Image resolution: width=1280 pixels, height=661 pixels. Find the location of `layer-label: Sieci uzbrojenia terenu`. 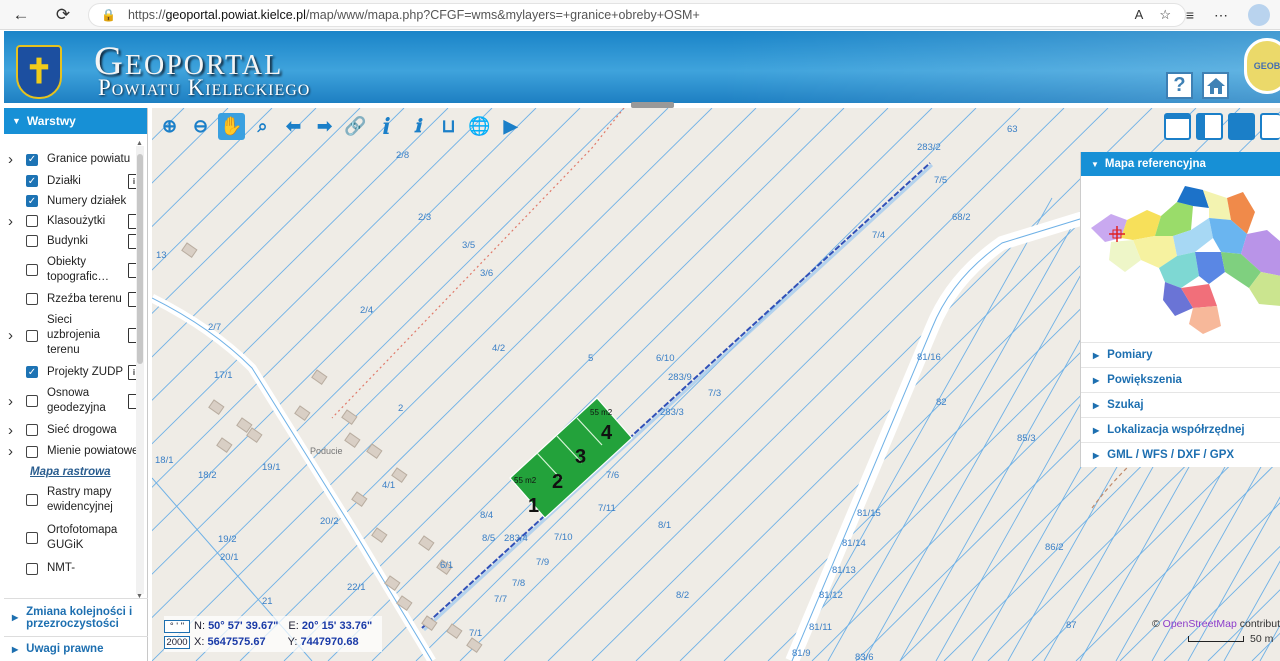

layer-label: Sieci uzbrojenia terenu is located at coordinates (74, 335).